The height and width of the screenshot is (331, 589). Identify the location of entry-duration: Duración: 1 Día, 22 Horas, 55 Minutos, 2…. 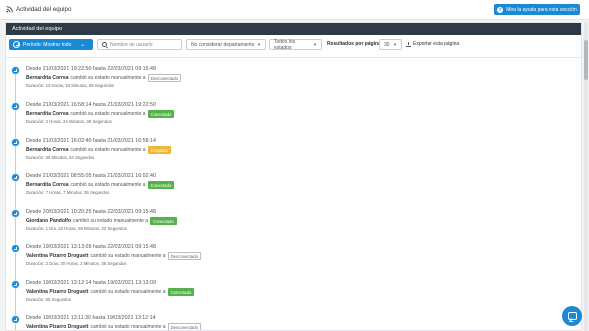
(76, 228).